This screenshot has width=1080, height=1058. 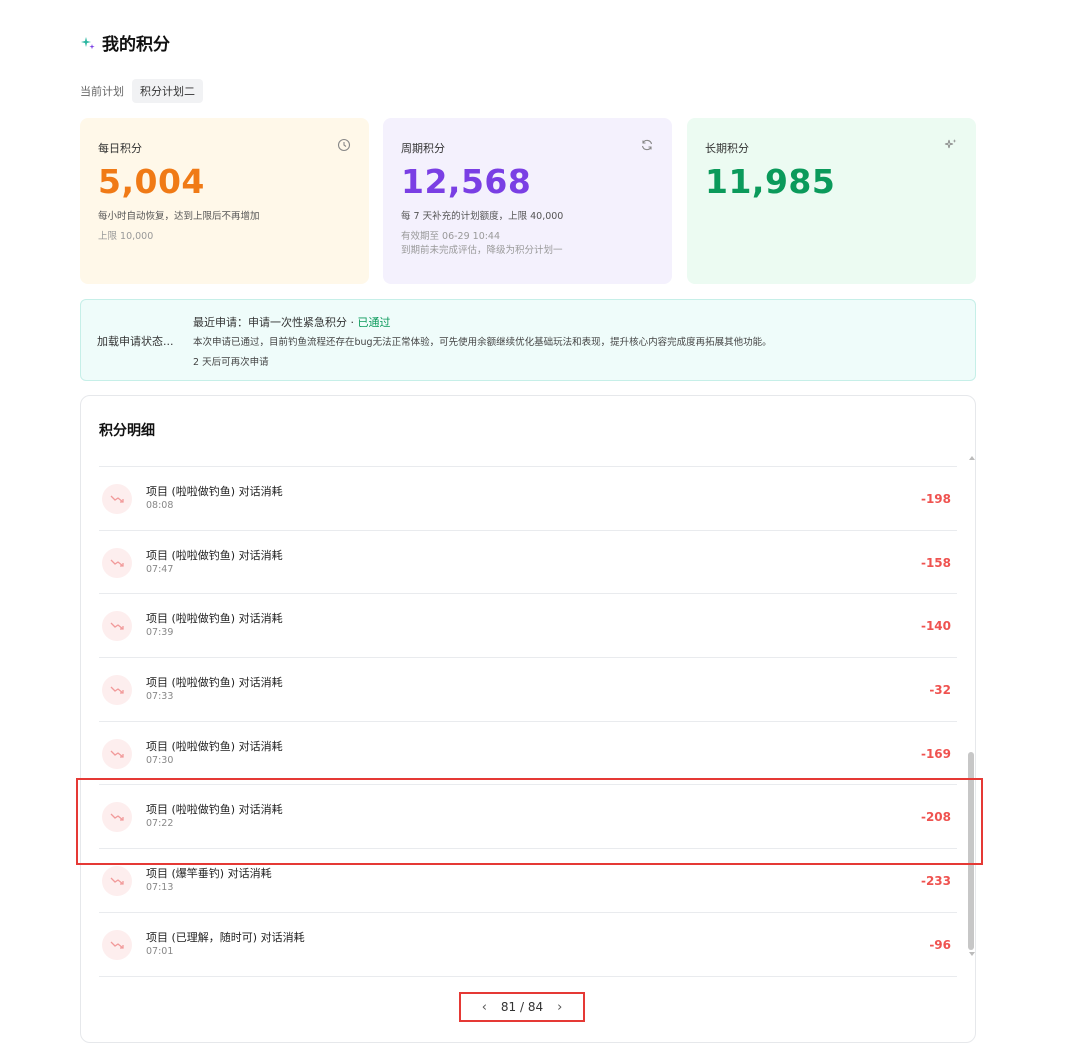 I want to click on daily-points-card: 每日积分 5,004 每小时自动恢复，达到上限后不再增加 上限 10,000, so click(x=224, y=201).